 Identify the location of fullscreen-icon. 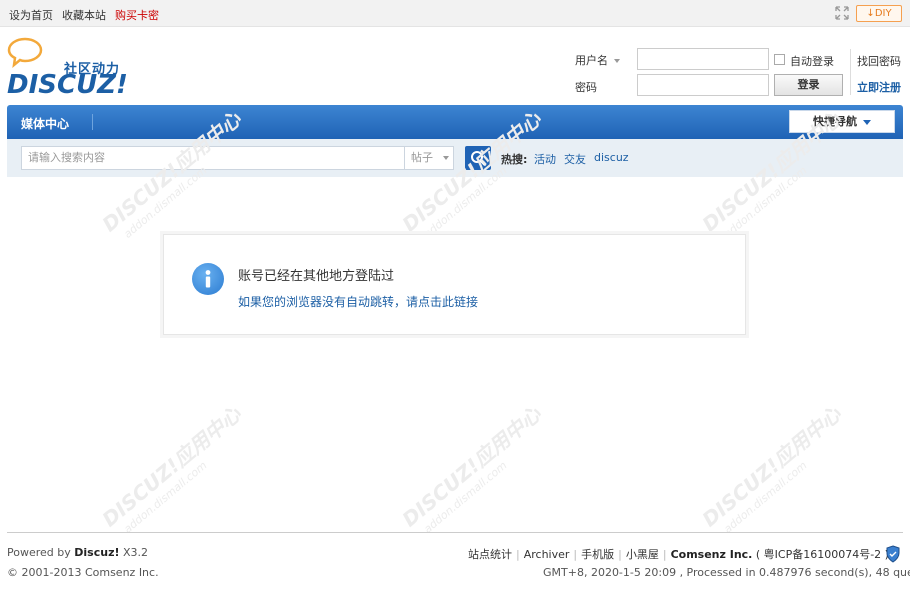
(842, 13).